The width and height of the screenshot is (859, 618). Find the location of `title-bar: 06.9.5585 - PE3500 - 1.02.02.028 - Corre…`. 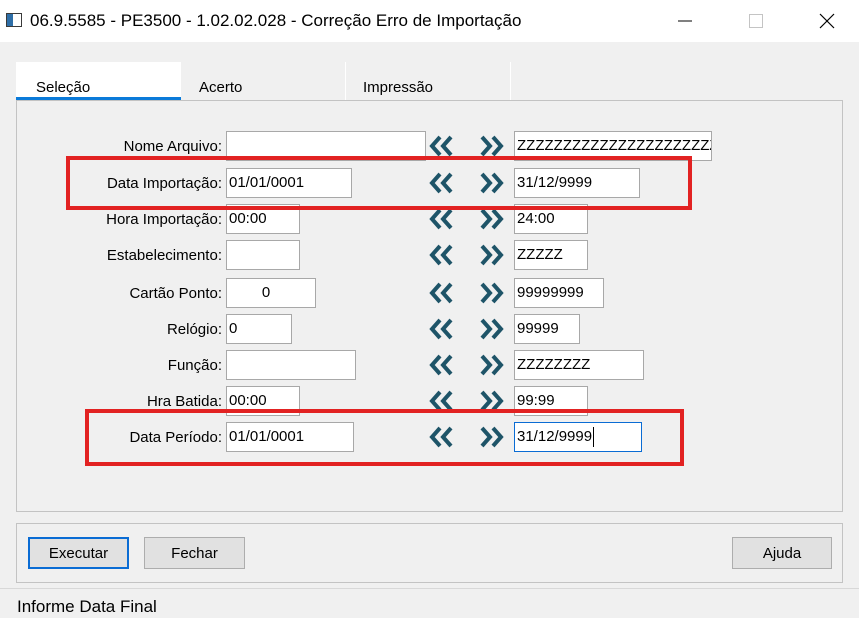

title-bar: 06.9.5585 - PE3500 - 1.02.02.028 - Corre… is located at coordinates (429, 21).